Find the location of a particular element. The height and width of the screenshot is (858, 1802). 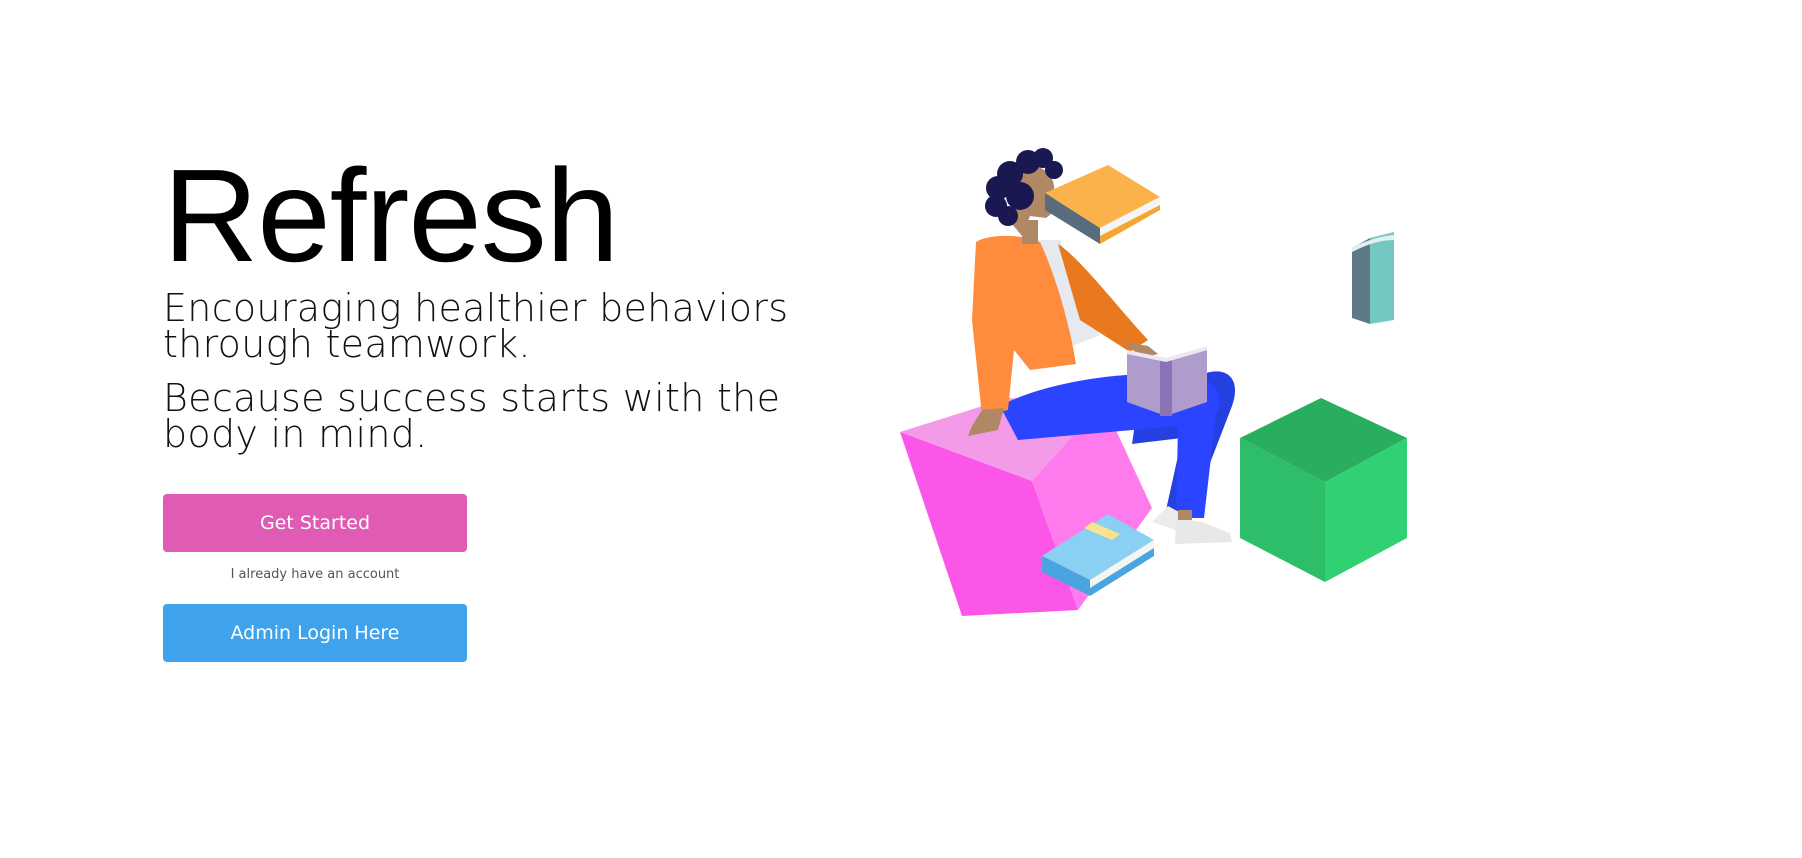

existing-account-link: I already have an account is located at coordinates (315, 574).